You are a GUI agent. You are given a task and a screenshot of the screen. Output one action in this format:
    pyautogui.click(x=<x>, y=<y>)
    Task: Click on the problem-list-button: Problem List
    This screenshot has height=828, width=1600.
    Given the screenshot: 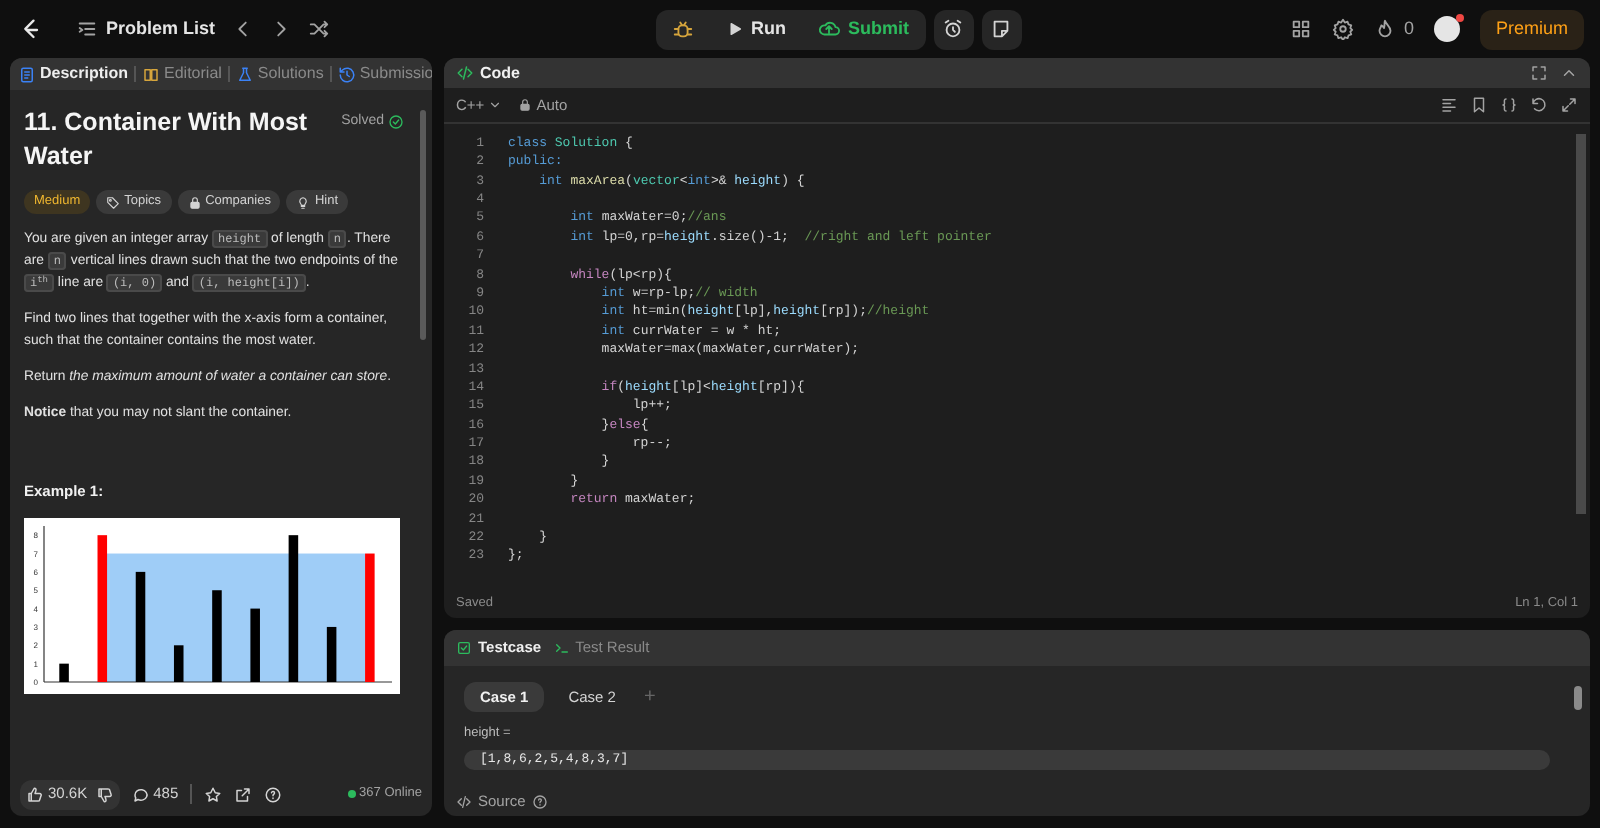 What is the action you would take?
    pyautogui.click(x=146, y=29)
    